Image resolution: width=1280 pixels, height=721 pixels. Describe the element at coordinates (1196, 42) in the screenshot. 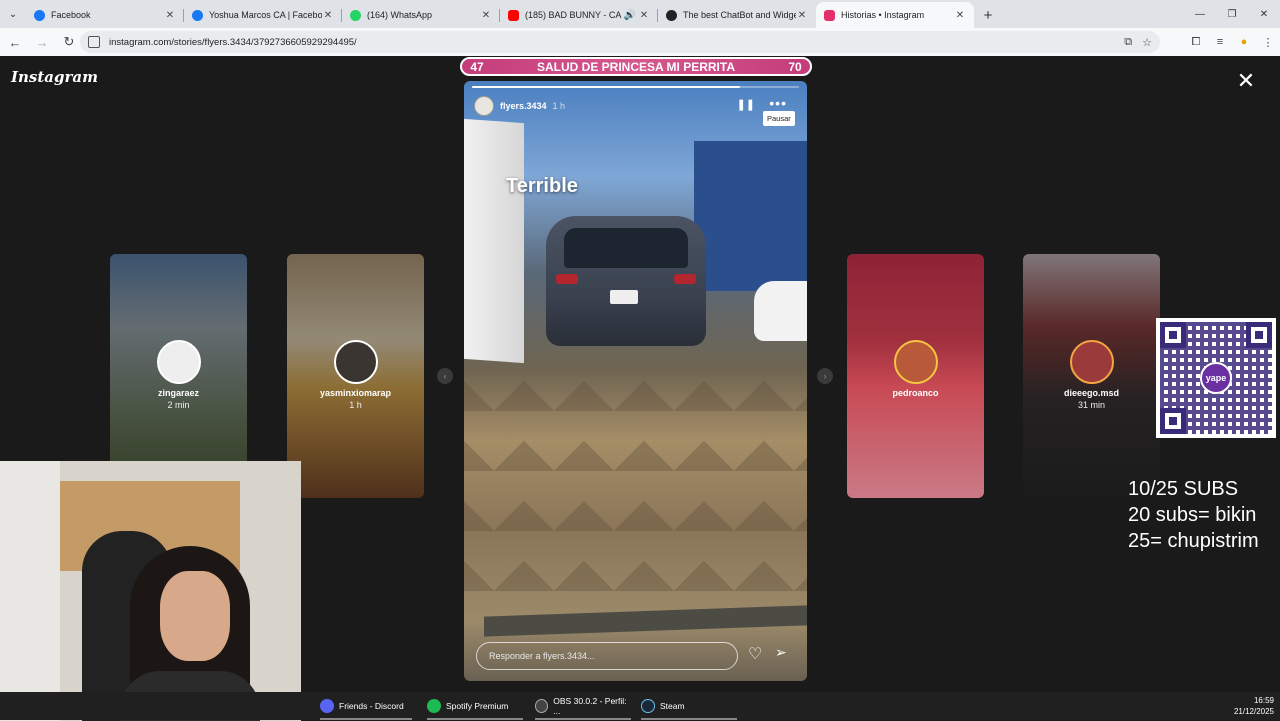

I see `extensions-icon: ⧠` at that location.